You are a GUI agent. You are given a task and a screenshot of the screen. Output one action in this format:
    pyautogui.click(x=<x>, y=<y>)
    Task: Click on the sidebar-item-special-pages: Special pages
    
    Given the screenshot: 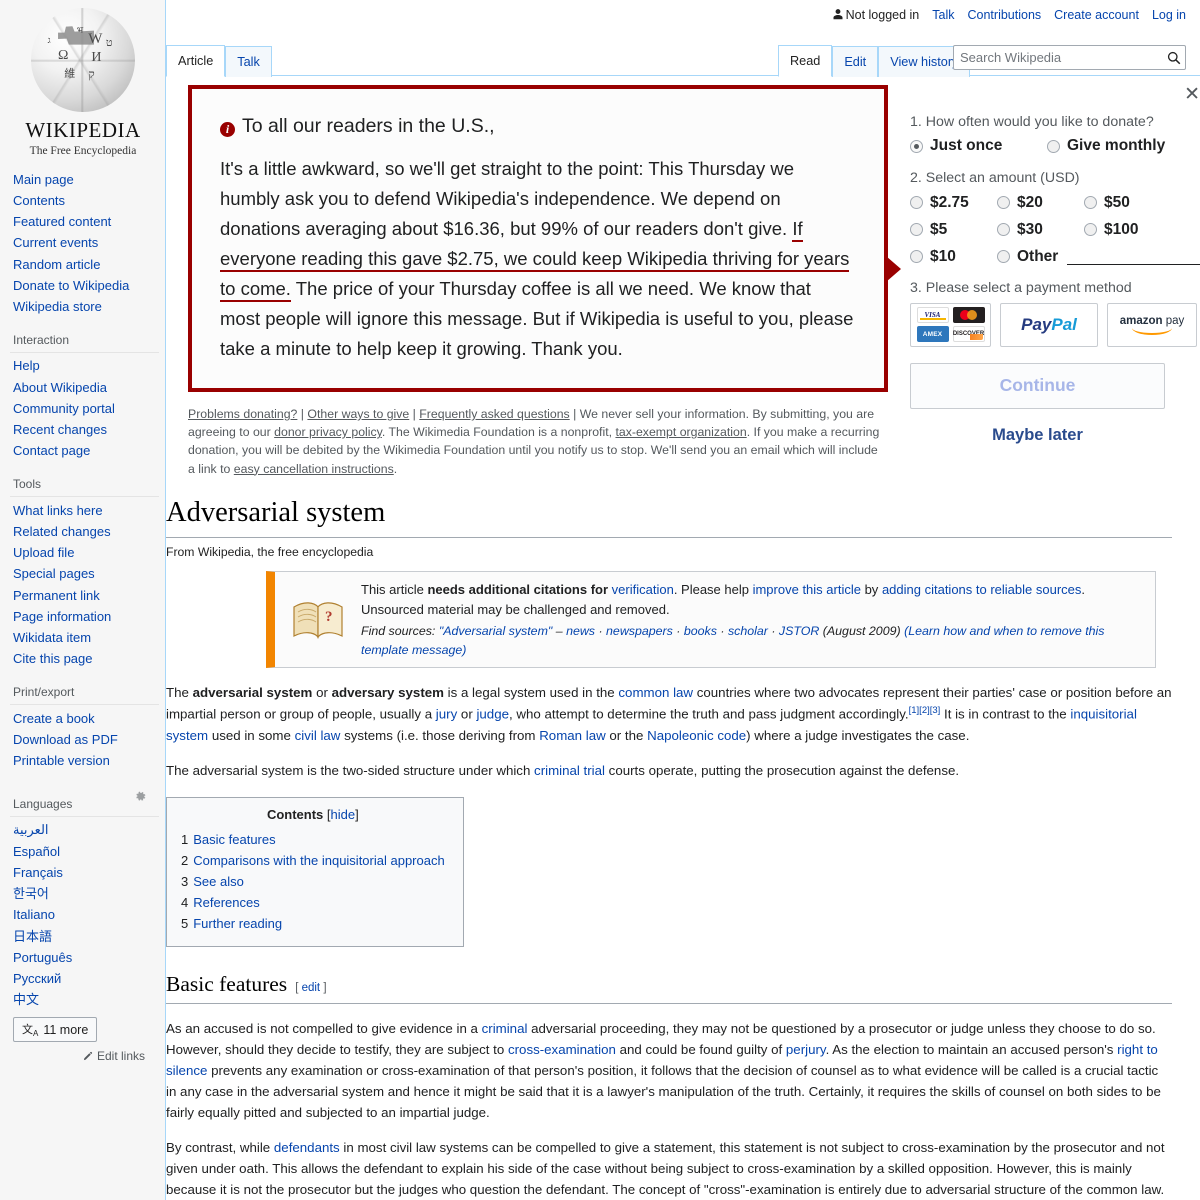 What is the action you would take?
    pyautogui.click(x=54, y=573)
    